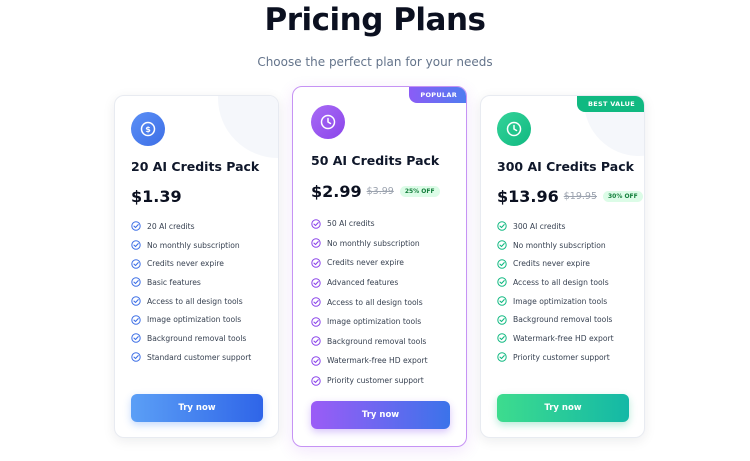 The height and width of the screenshot is (461, 750). I want to click on page-title: Pricing Plans, so click(375, 20).